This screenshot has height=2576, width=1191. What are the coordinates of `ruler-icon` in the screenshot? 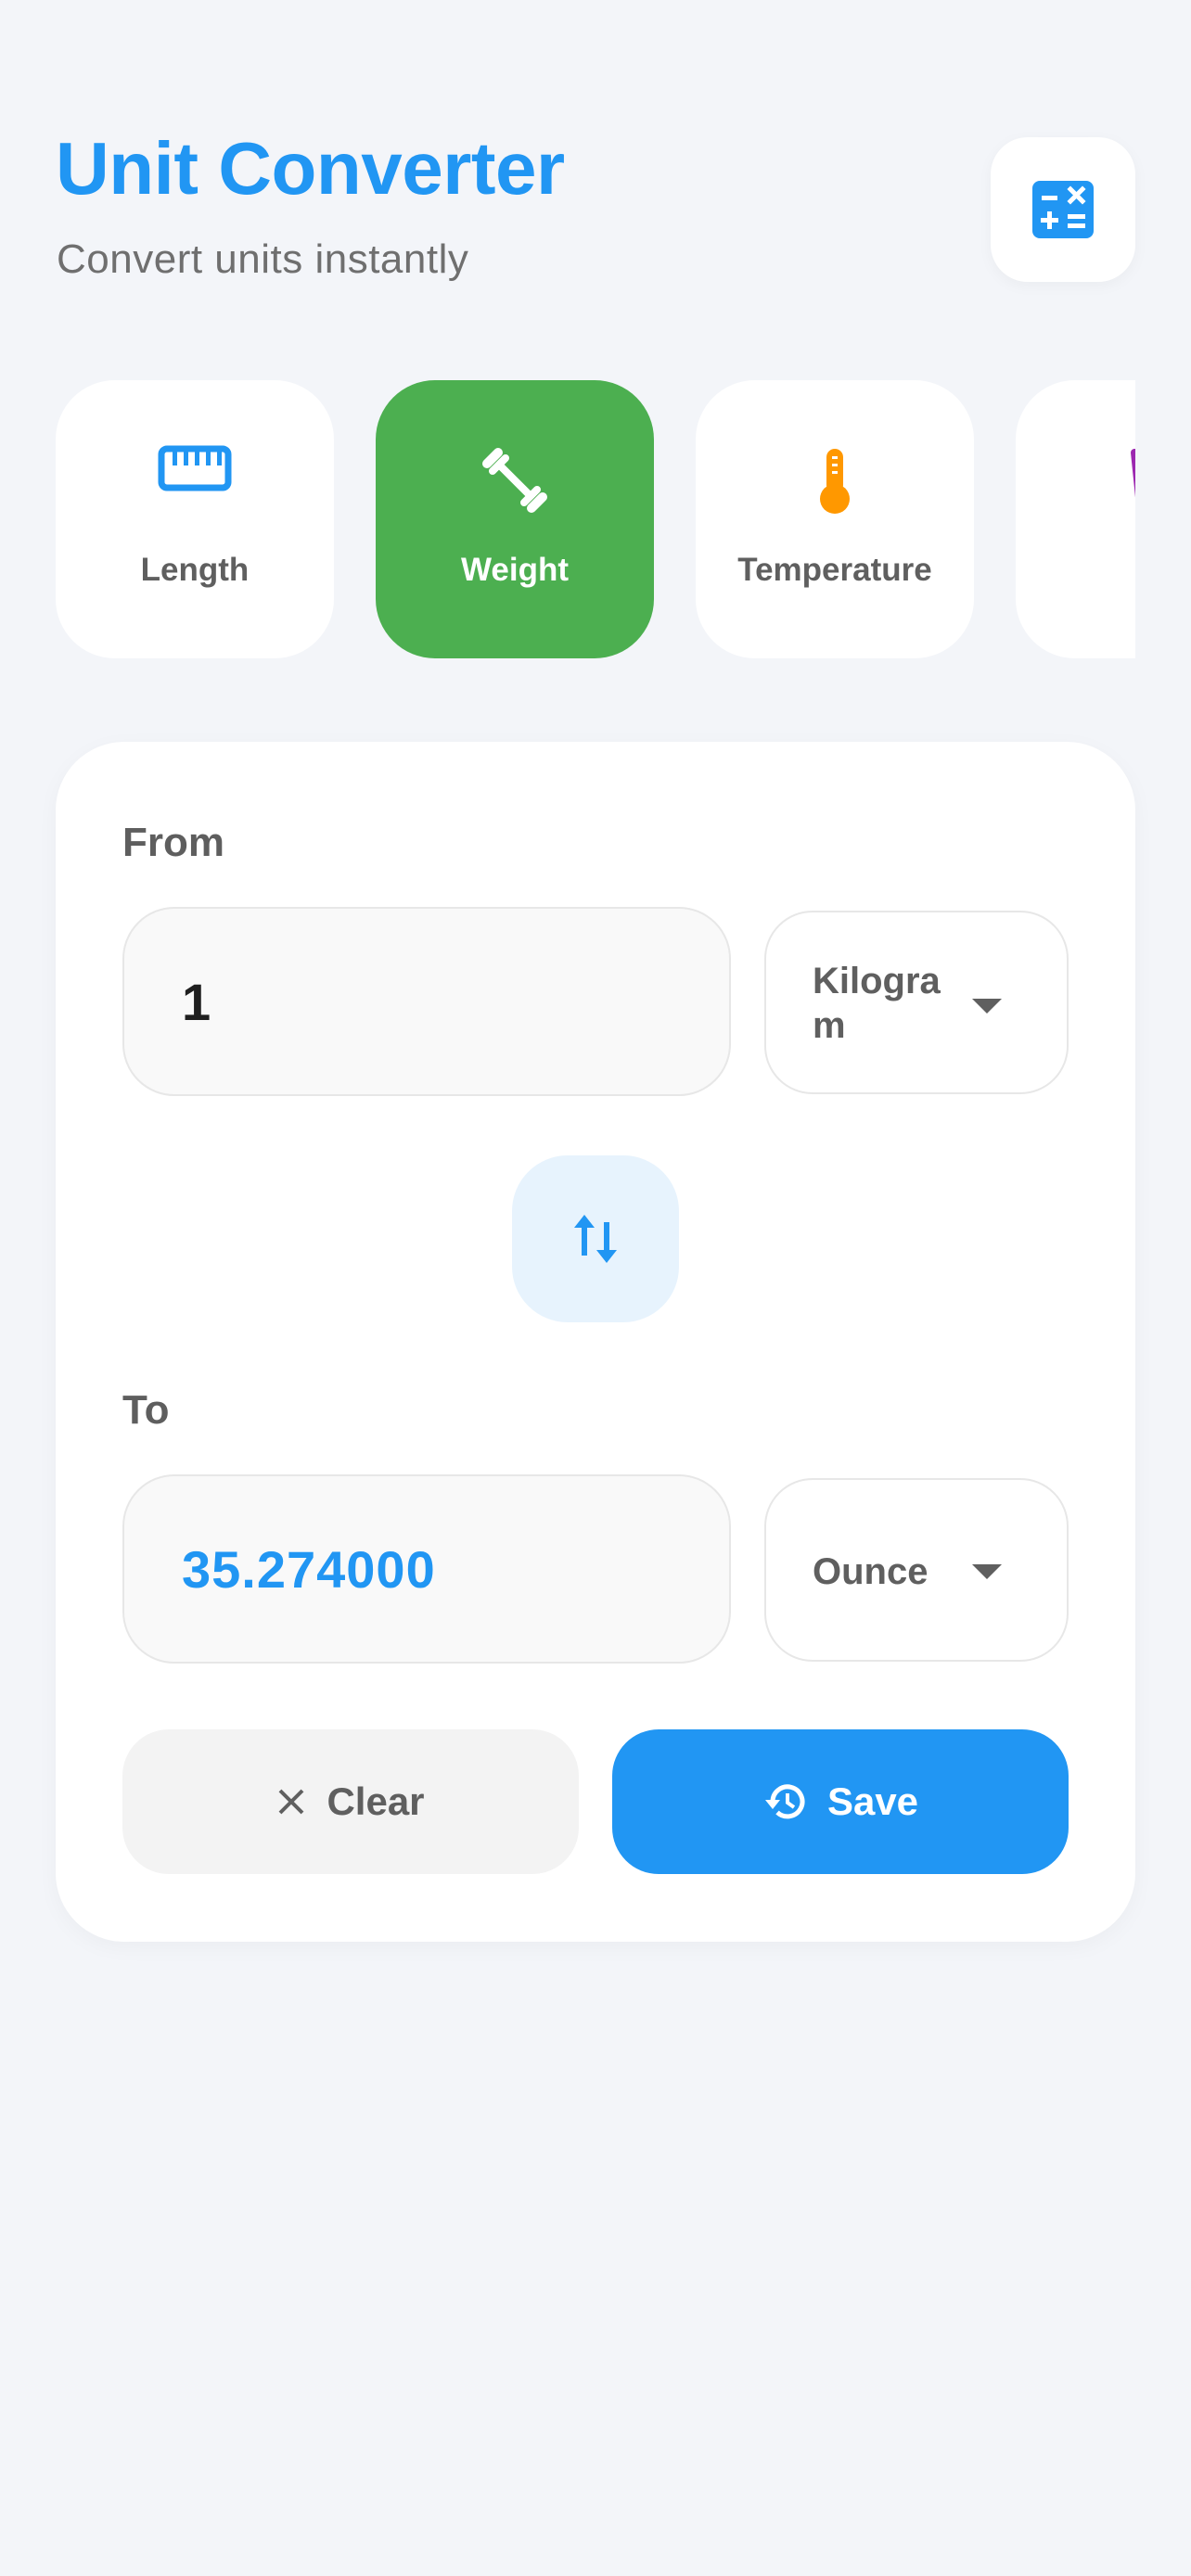 It's located at (195, 468).